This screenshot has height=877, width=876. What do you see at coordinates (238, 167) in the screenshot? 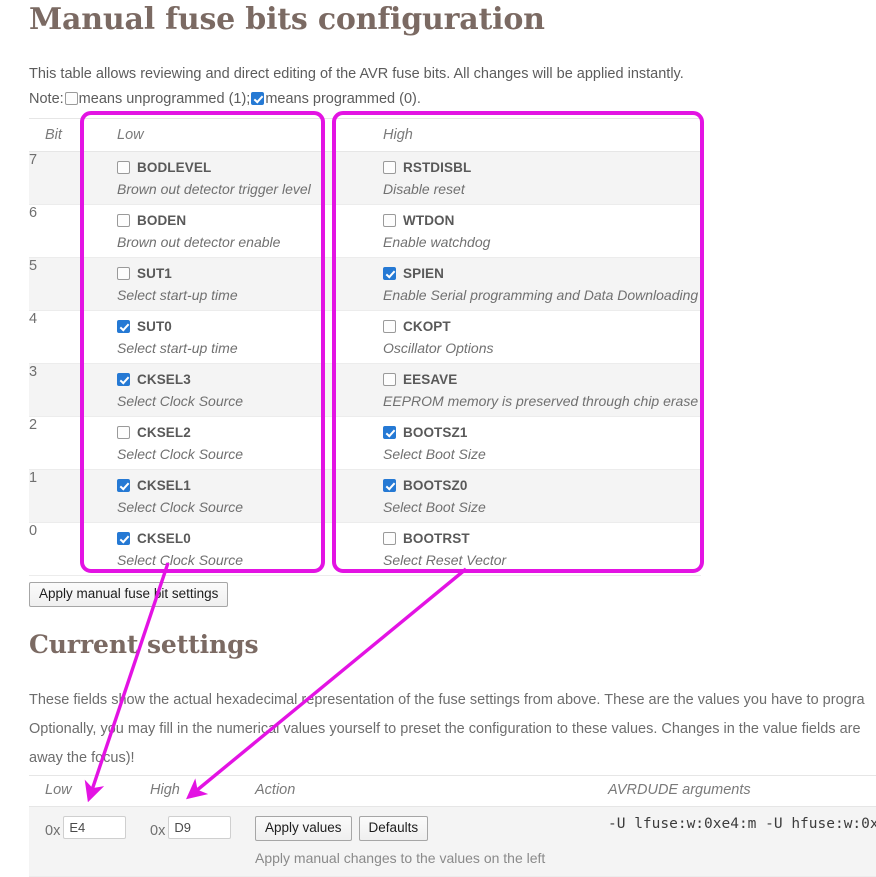
I see `fuse-low-bit-row: BODLEVEL` at bounding box center [238, 167].